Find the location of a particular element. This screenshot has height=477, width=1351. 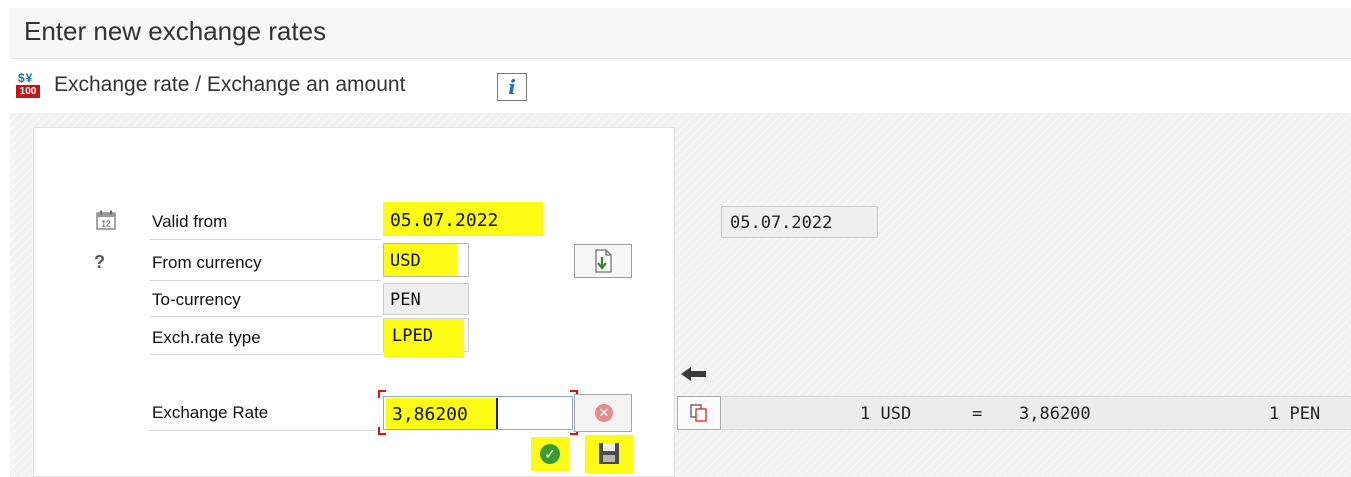

save-button is located at coordinates (609, 454).